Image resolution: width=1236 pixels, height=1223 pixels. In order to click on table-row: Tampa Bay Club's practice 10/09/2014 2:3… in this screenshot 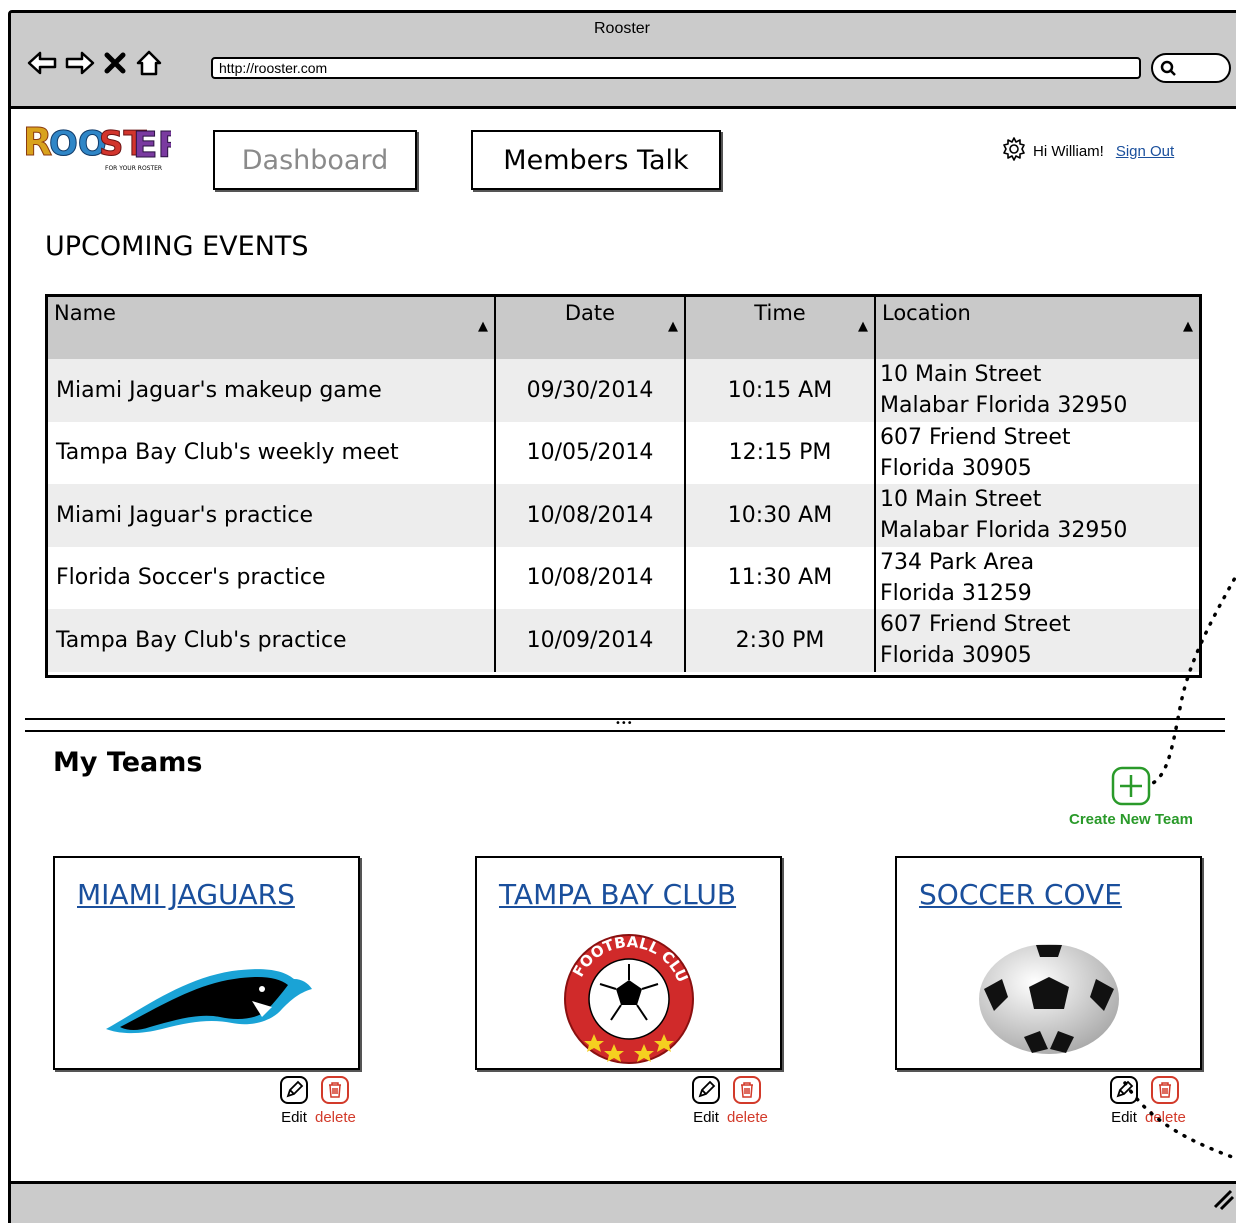, I will do `click(623, 640)`.